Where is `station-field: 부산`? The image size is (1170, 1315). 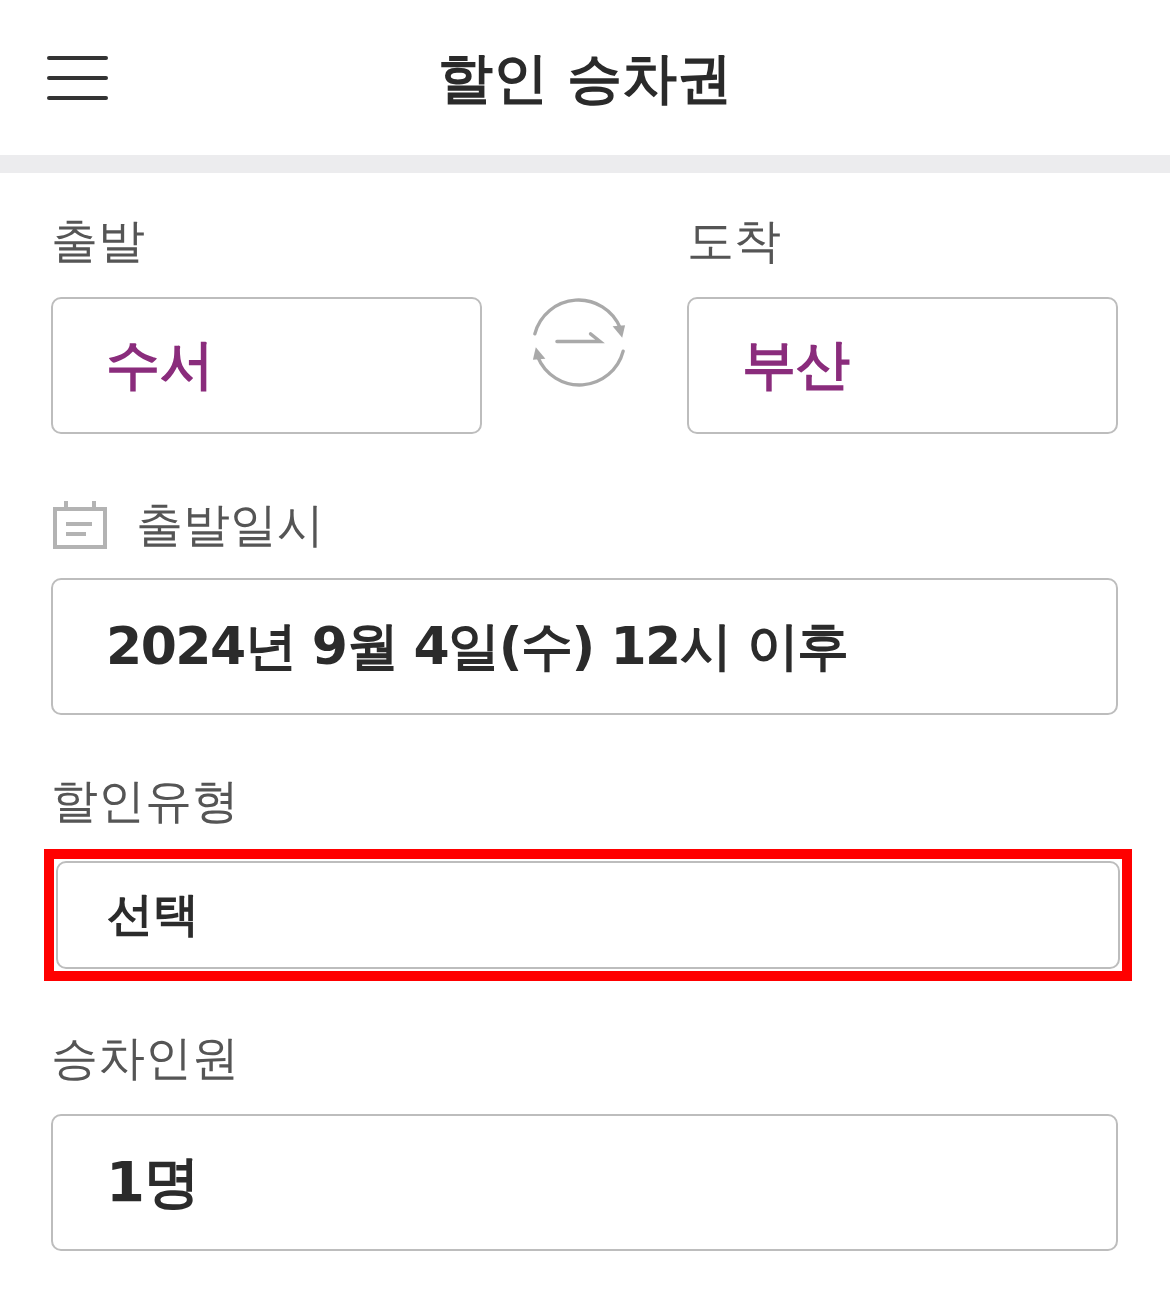
station-field: 부산 is located at coordinates (902, 365).